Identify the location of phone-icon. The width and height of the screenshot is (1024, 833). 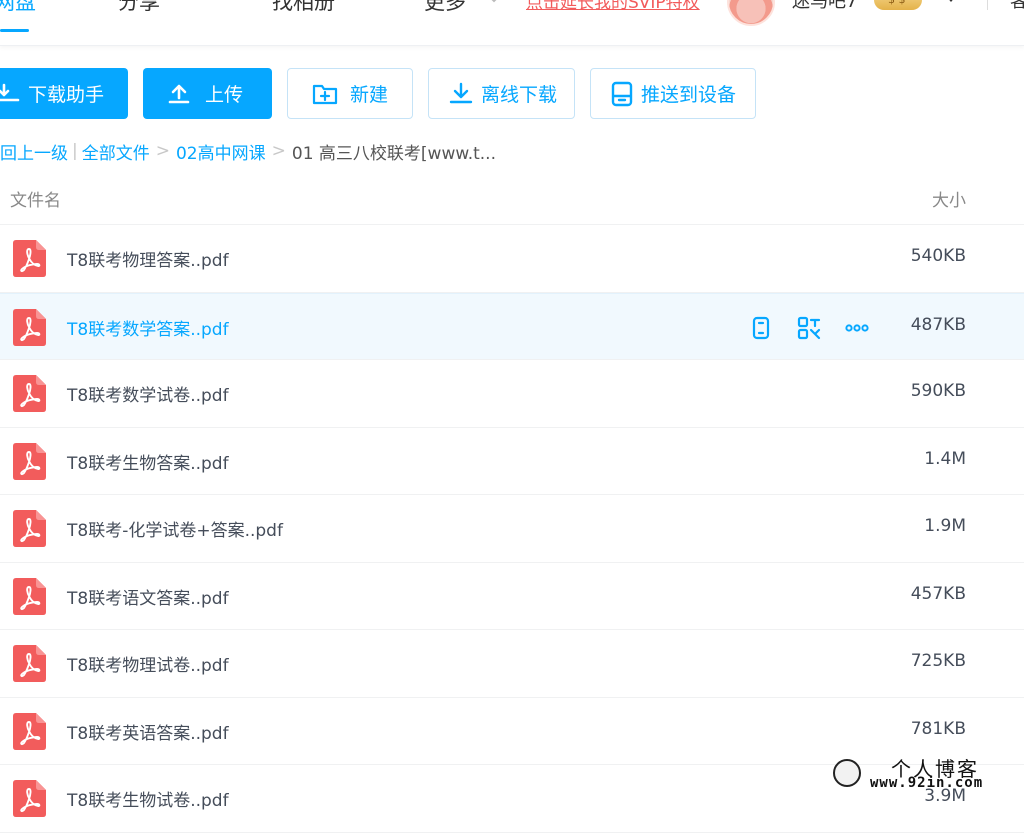
(761, 328).